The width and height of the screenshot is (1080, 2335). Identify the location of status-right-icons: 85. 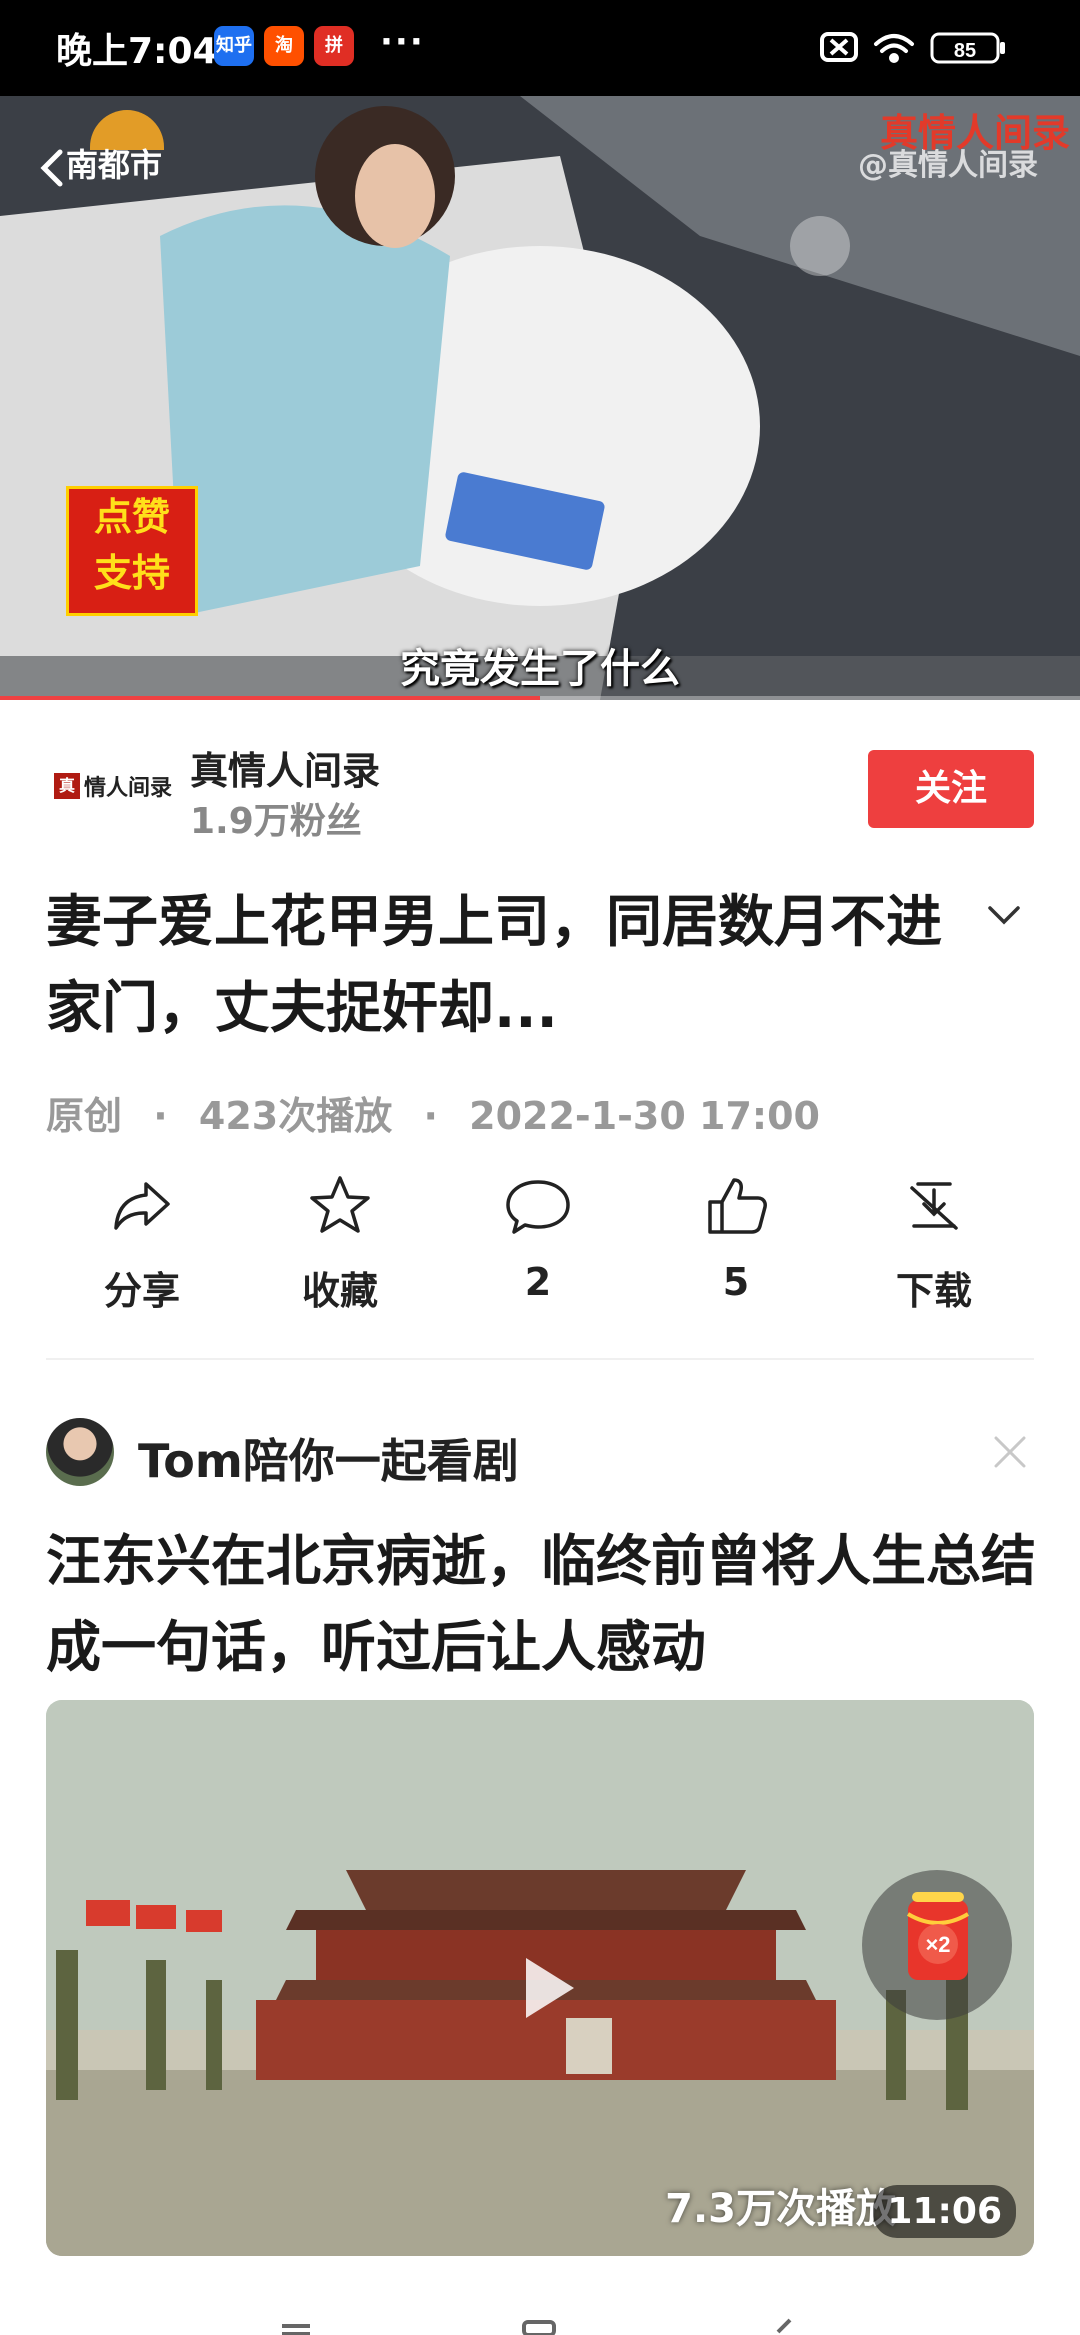
(912, 48).